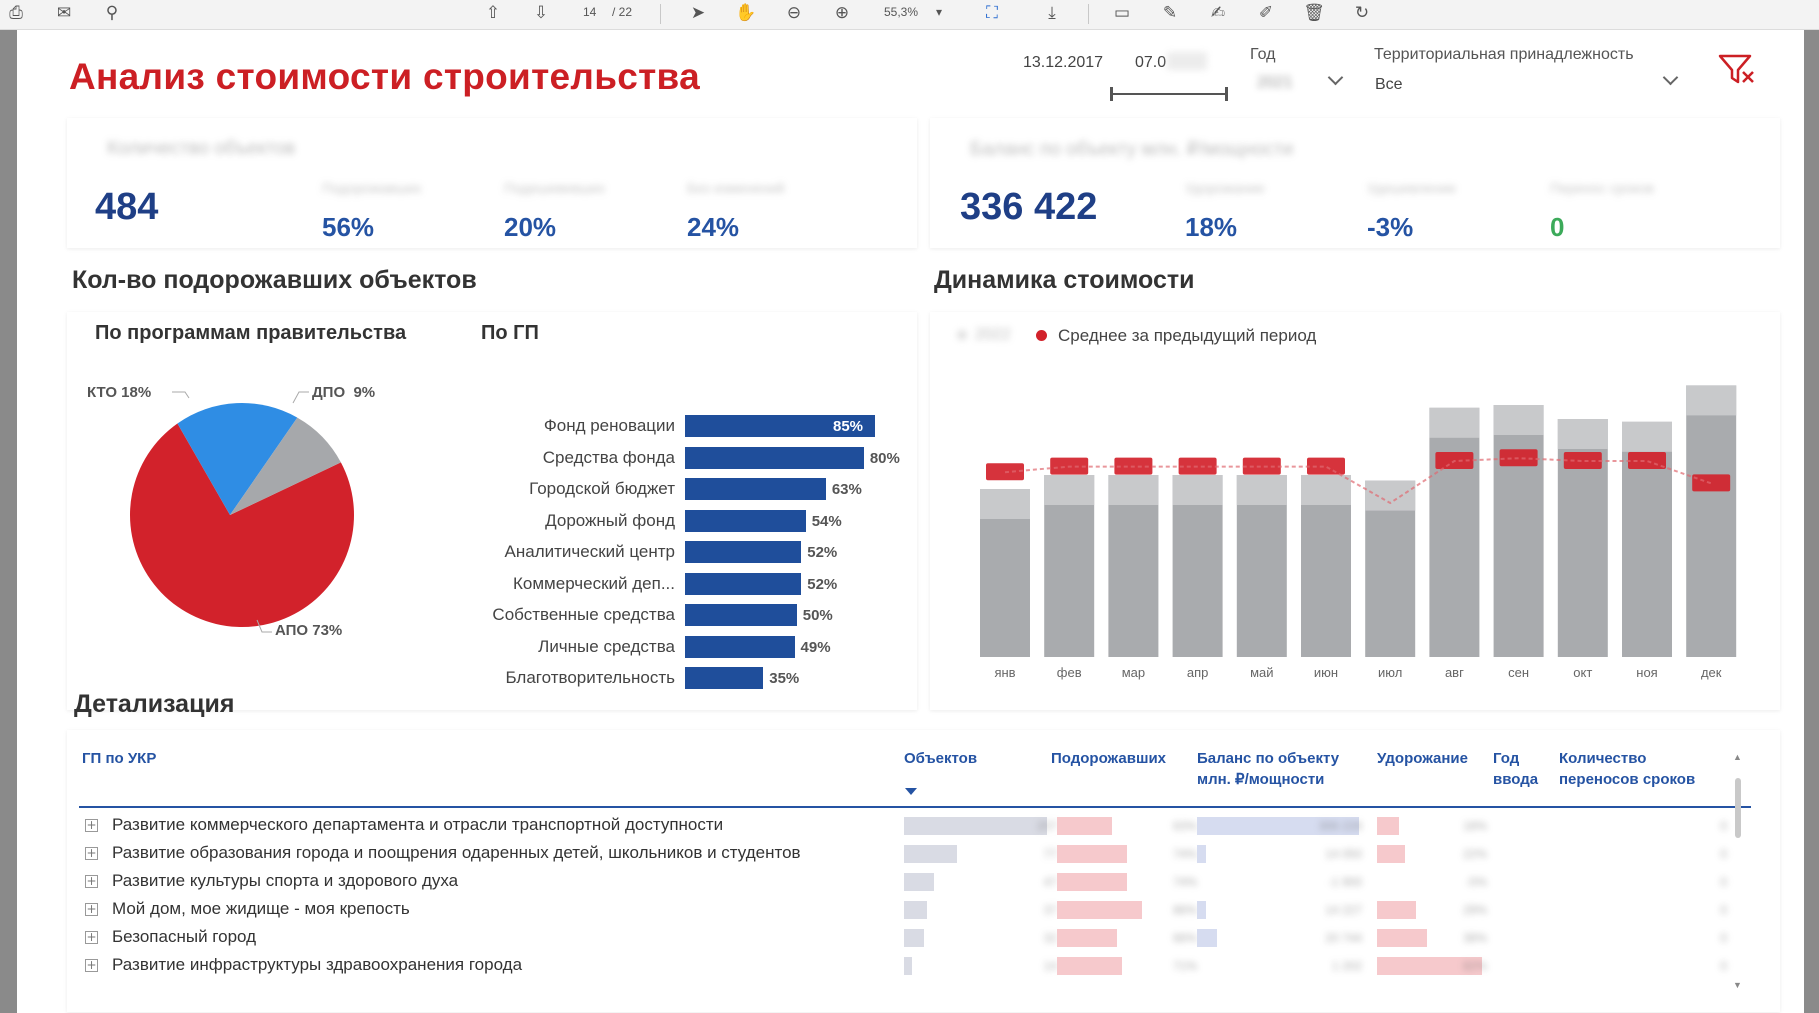 The width and height of the screenshot is (1819, 1013). I want to click on x-tick-label: апр, so click(1198, 672).